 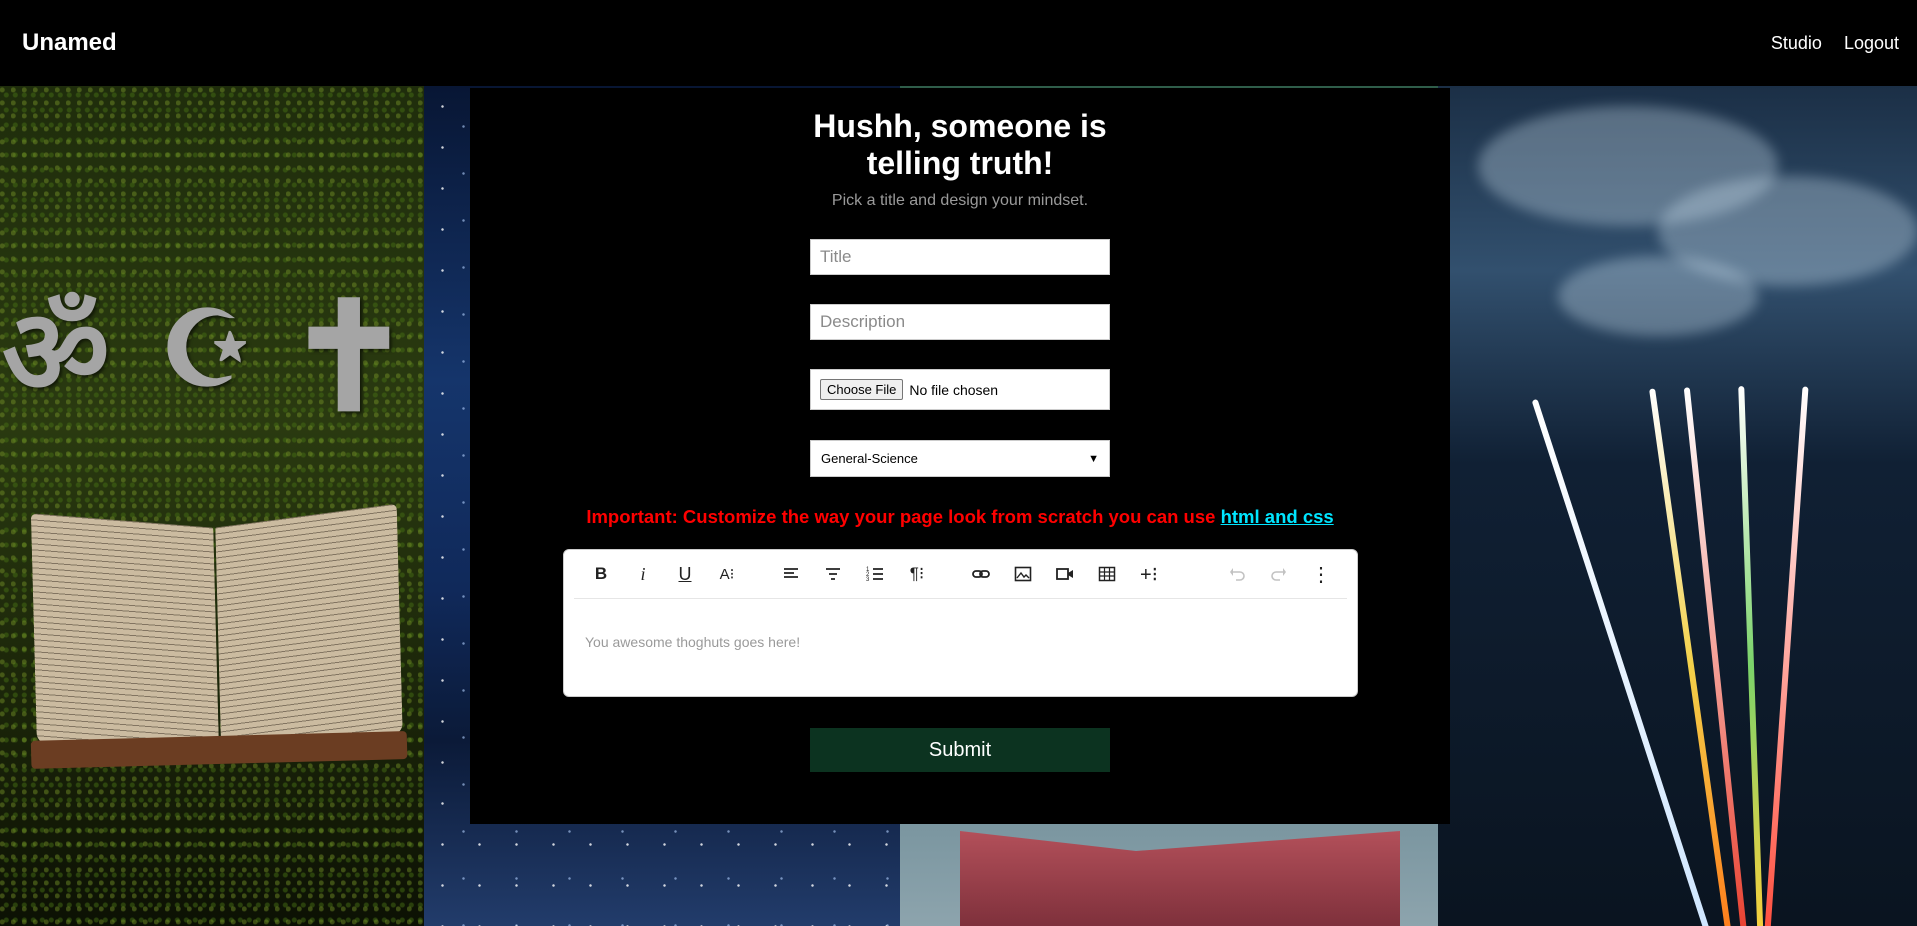 What do you see at coordinates (960, 126) in the screenshot?
I see `page-title-line1: Hushh, someone is` at bounding box center [960, 126].